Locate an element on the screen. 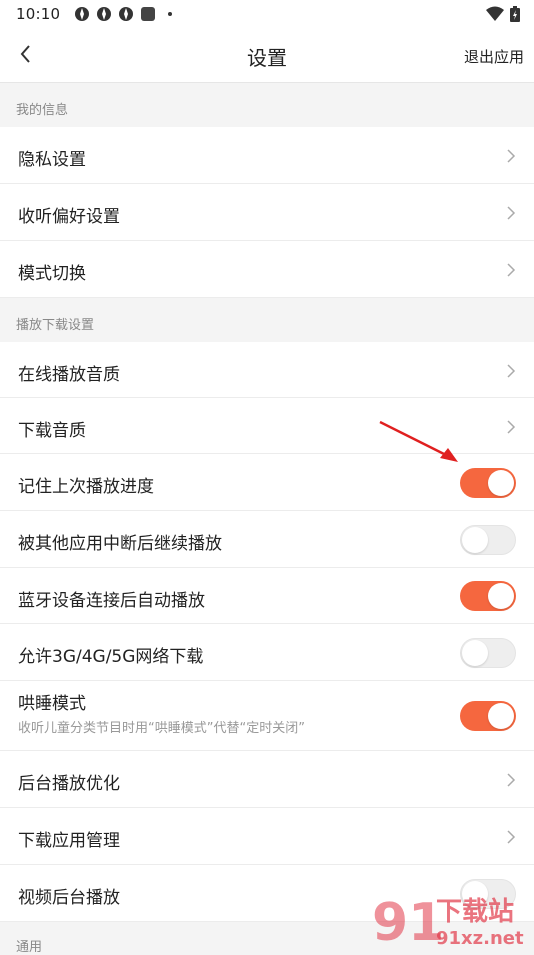 Image resolution: width=534 pixels, height=955 pixels. listening-preference-row: 收听偏好设置 is located at coordinates (267, 212).